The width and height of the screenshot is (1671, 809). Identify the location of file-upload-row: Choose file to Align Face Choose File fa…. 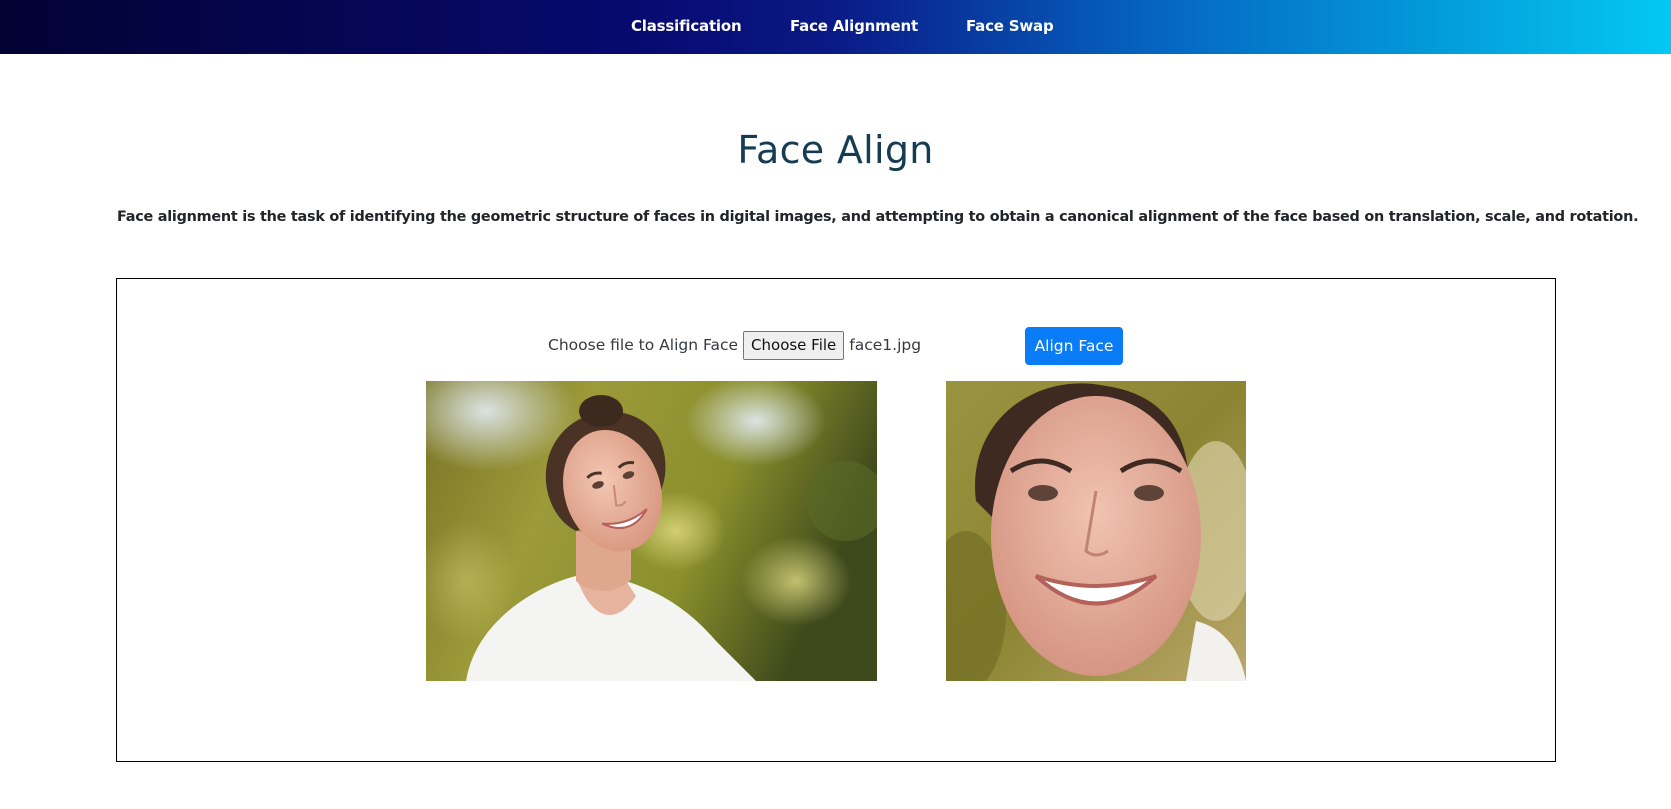
(734, 345).